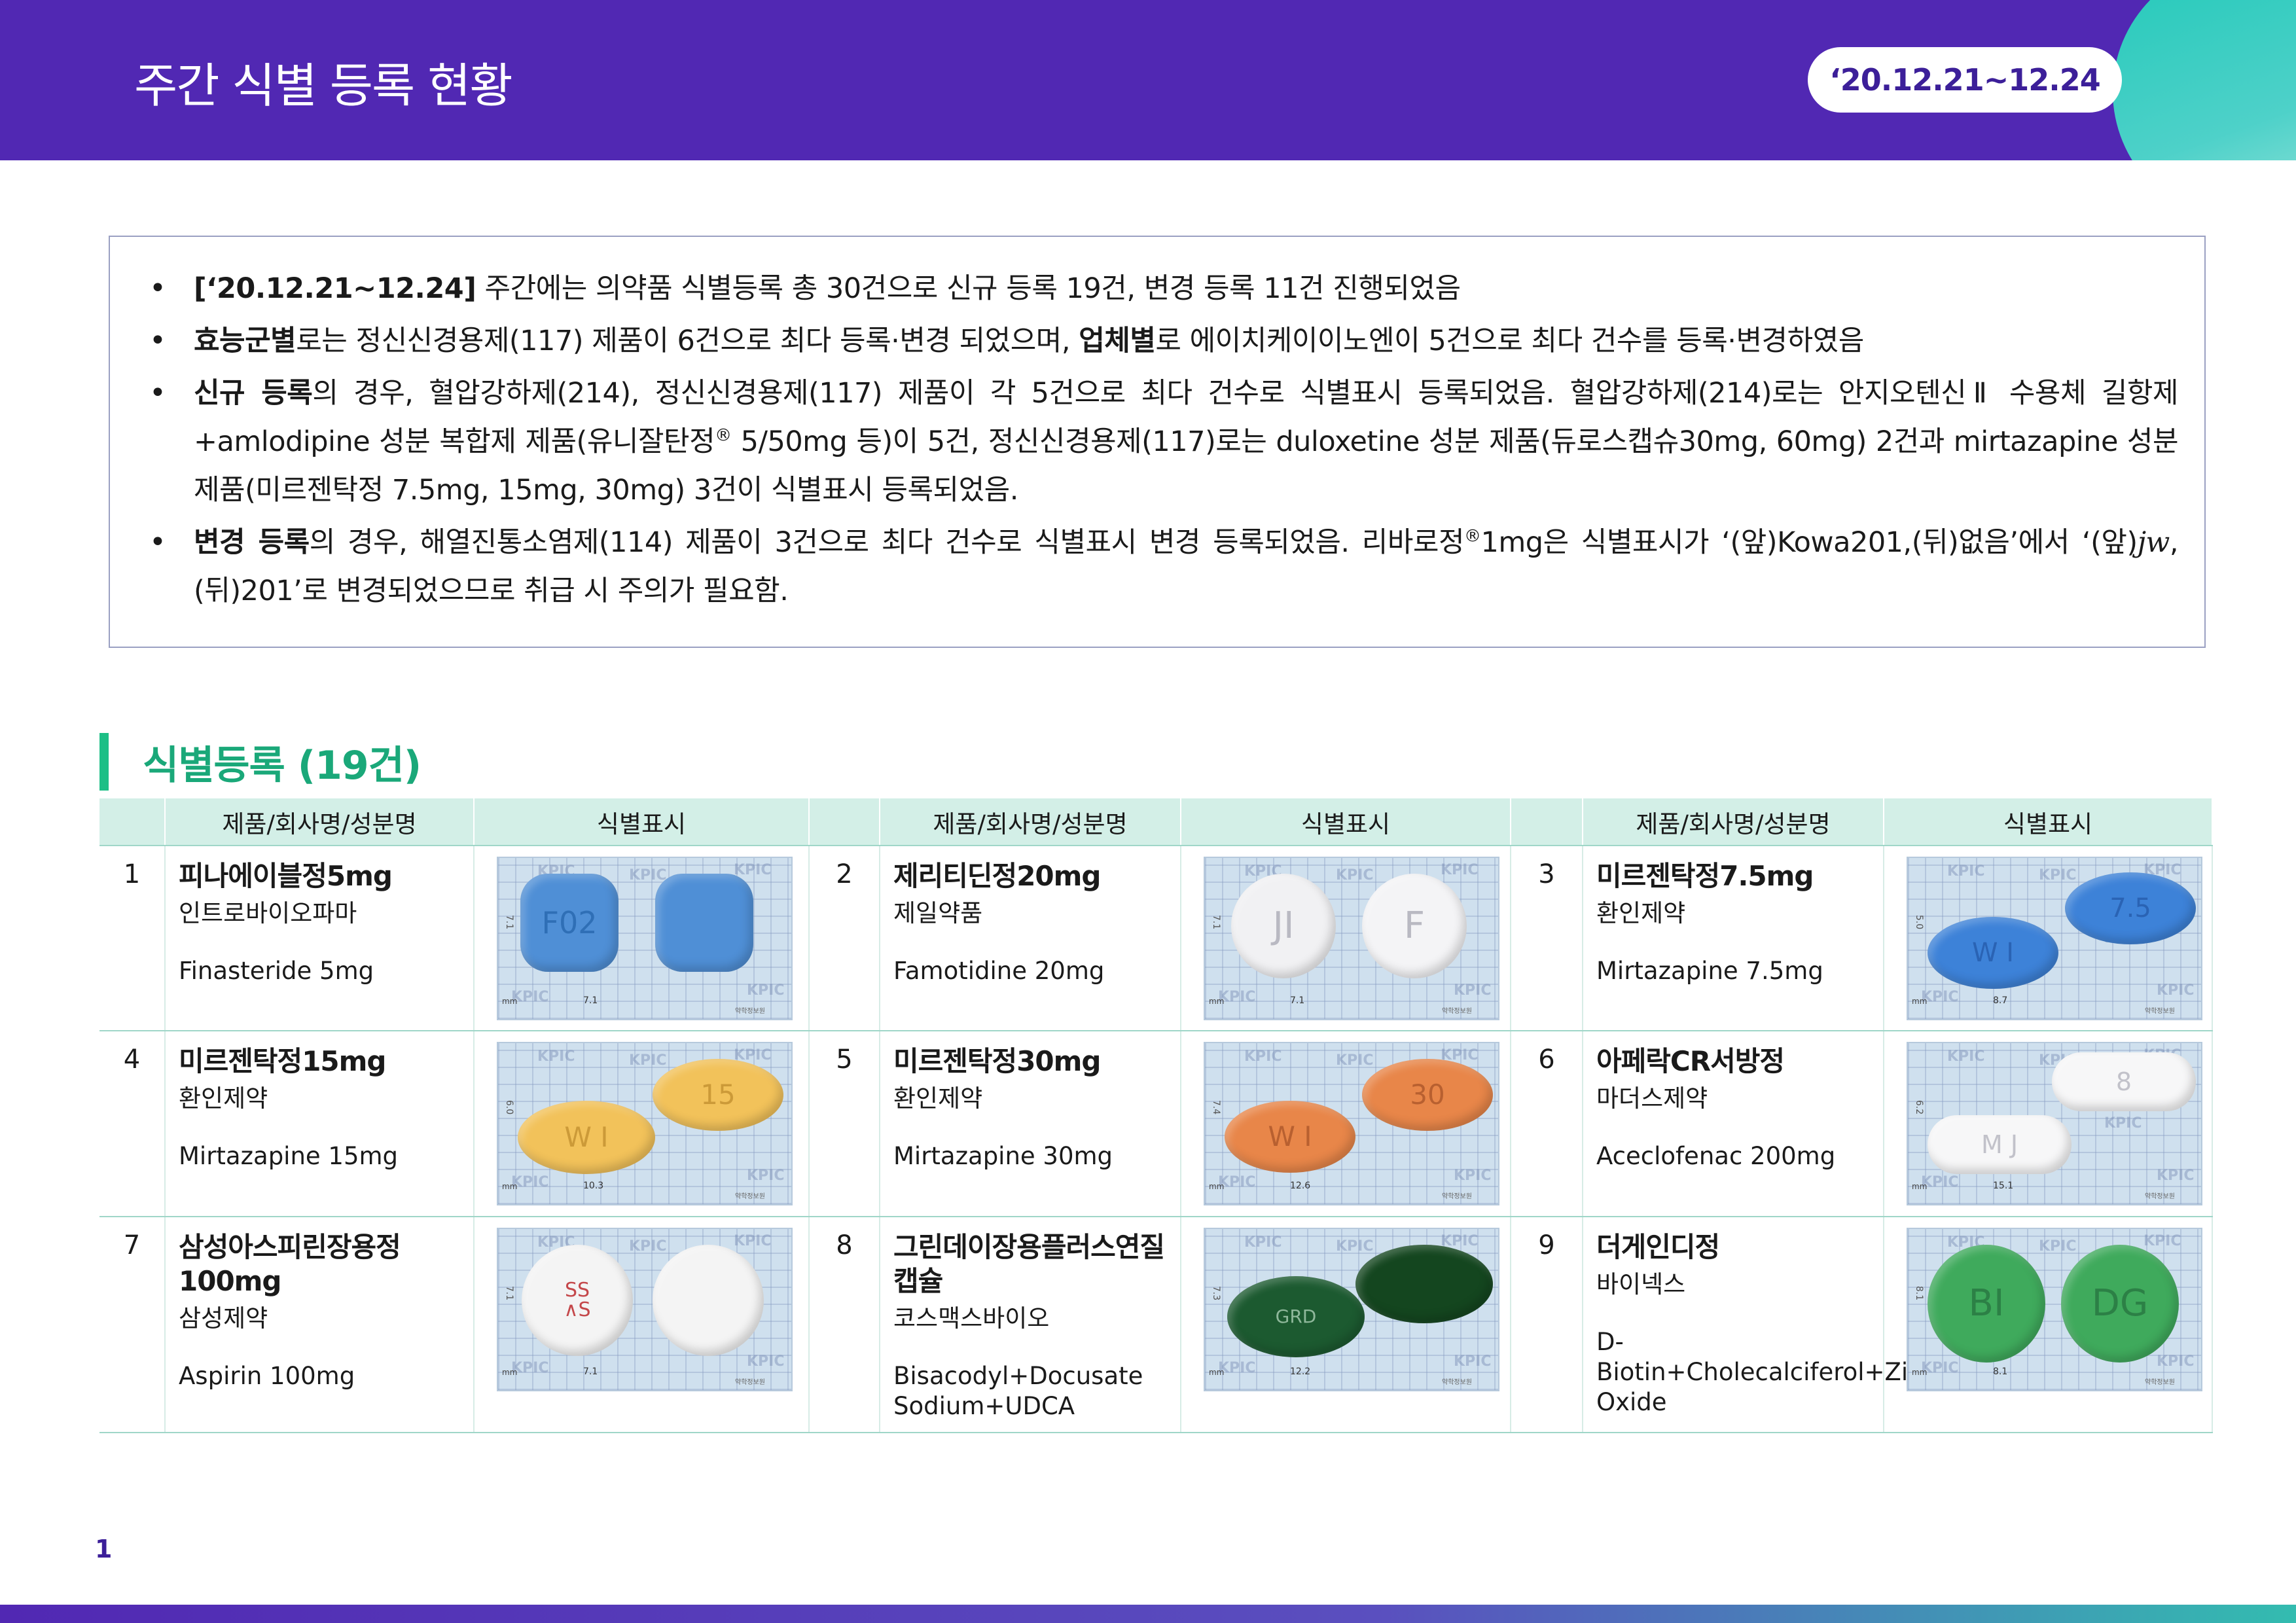 The image size is (2296, 1623). I want to click on ruler-vertical-label: 7.1, so click(1216, 922).